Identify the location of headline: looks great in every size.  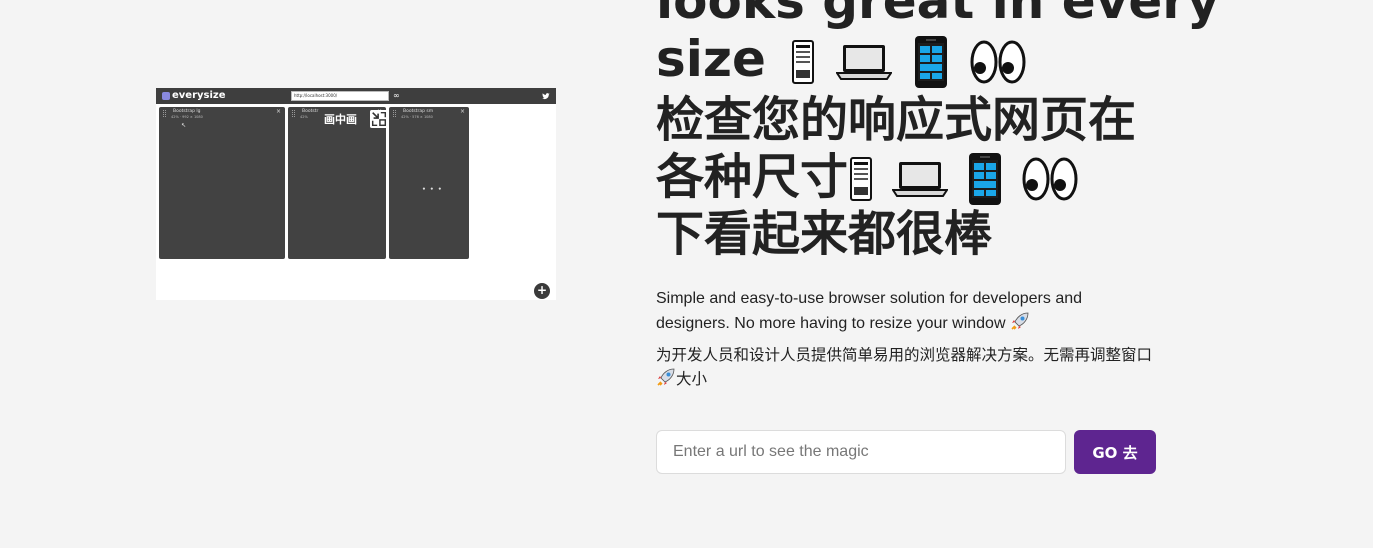
(956, 44).